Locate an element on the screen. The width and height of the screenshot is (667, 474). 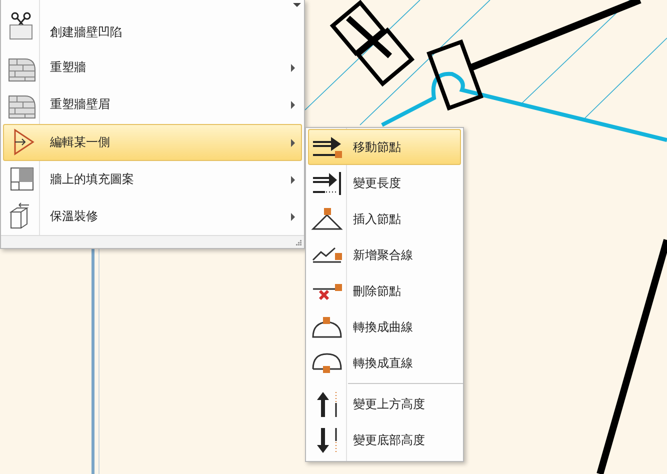
menu-item: 編輯某一側 is located at coordinates (152, 142).